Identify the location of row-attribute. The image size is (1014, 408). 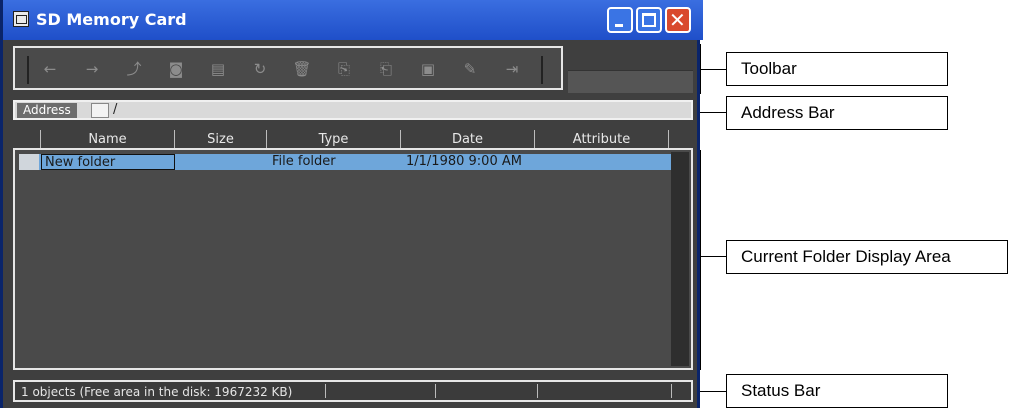
(604, 162).